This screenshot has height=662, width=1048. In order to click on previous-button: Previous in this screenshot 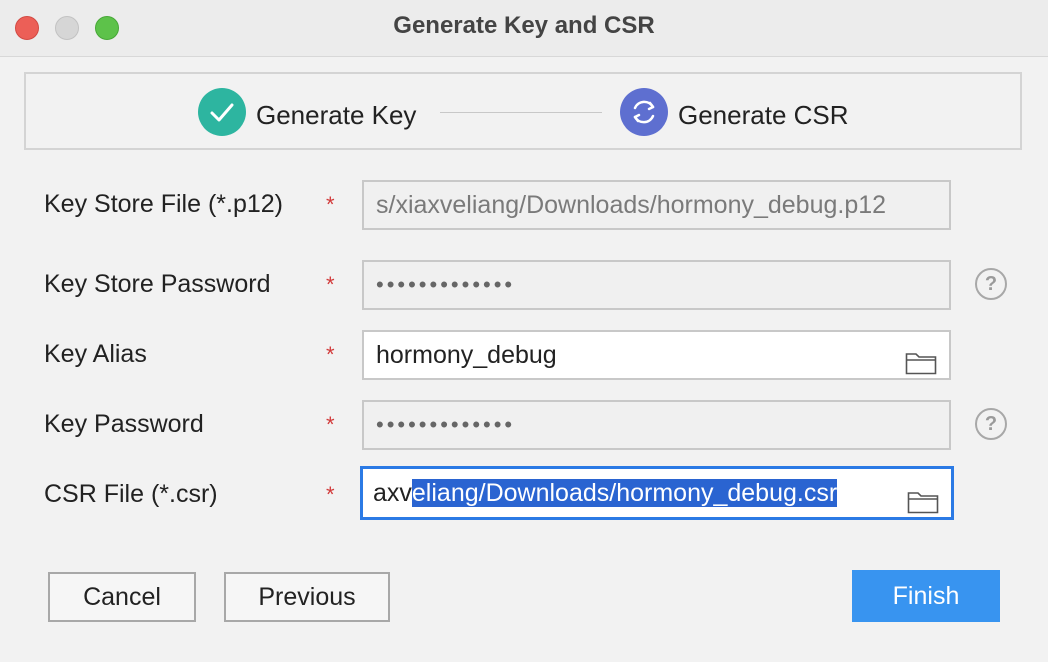, I will do `click(307, 597)`.